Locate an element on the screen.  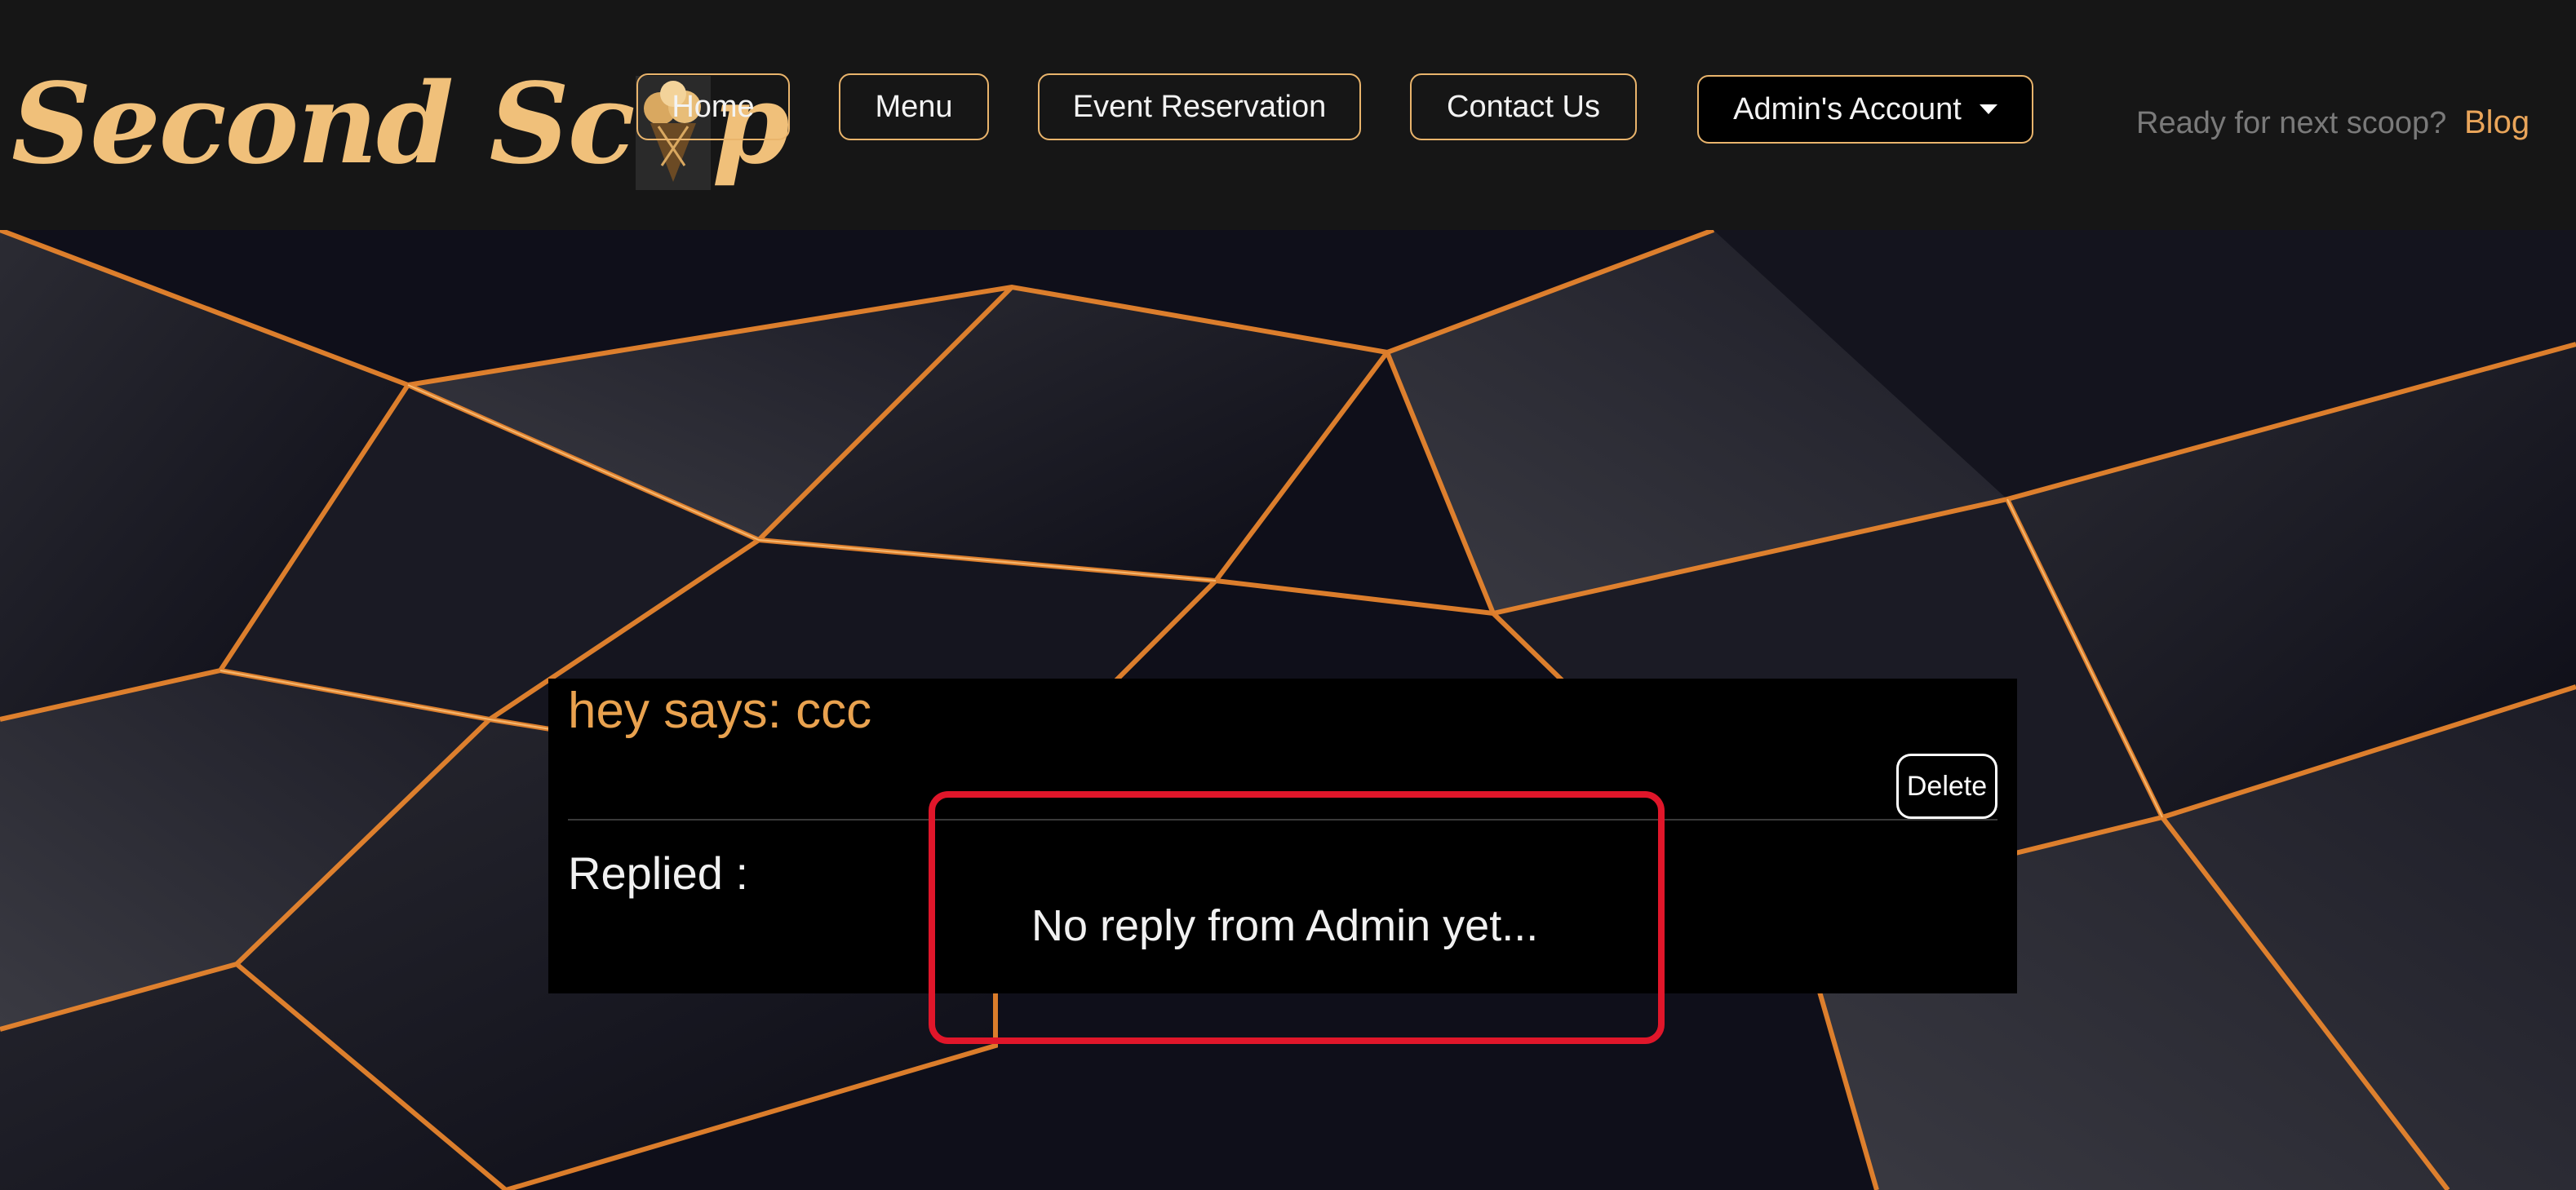
caret-down-icon is located at coordinates (1988, 109).